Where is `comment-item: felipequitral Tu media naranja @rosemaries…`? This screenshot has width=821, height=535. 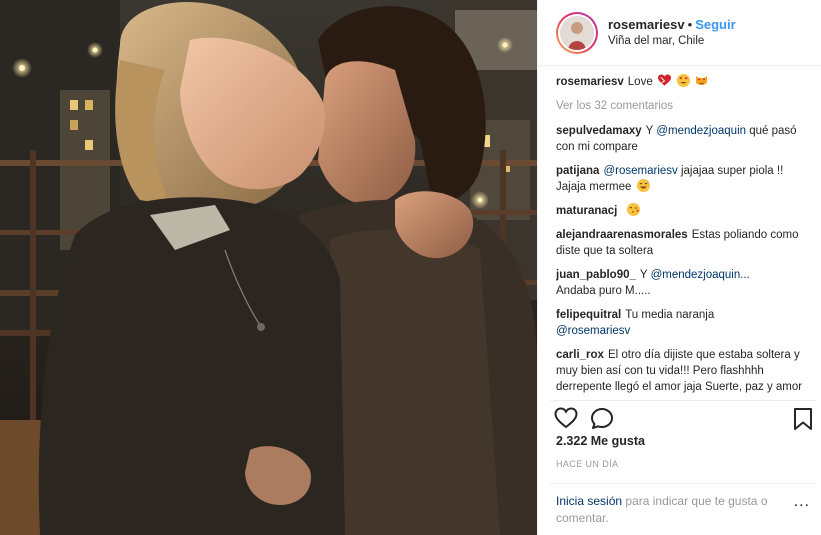 comment-item: felipequitral Tu media naranja @rosemaries… is located at coordinates (685, 323).